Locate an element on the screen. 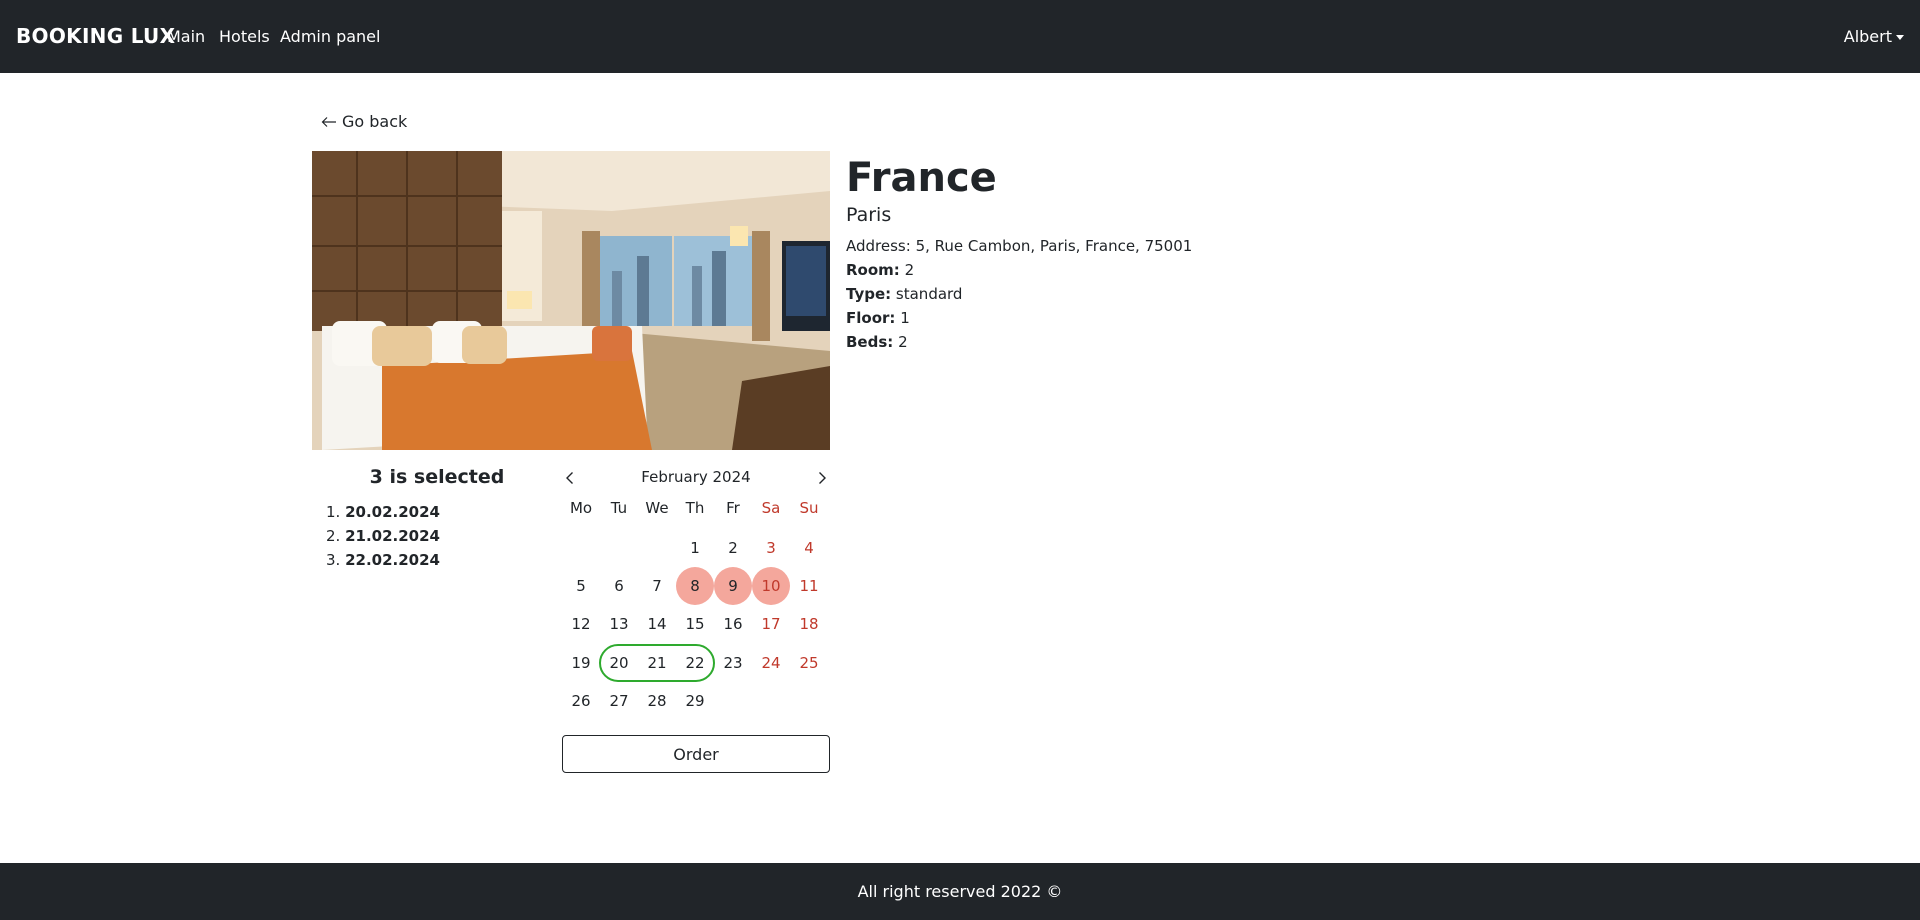 This screenshot has width=1920, height=920. selected-date-item: 2. 21.02.2024 is located at coordinates (383, 536).